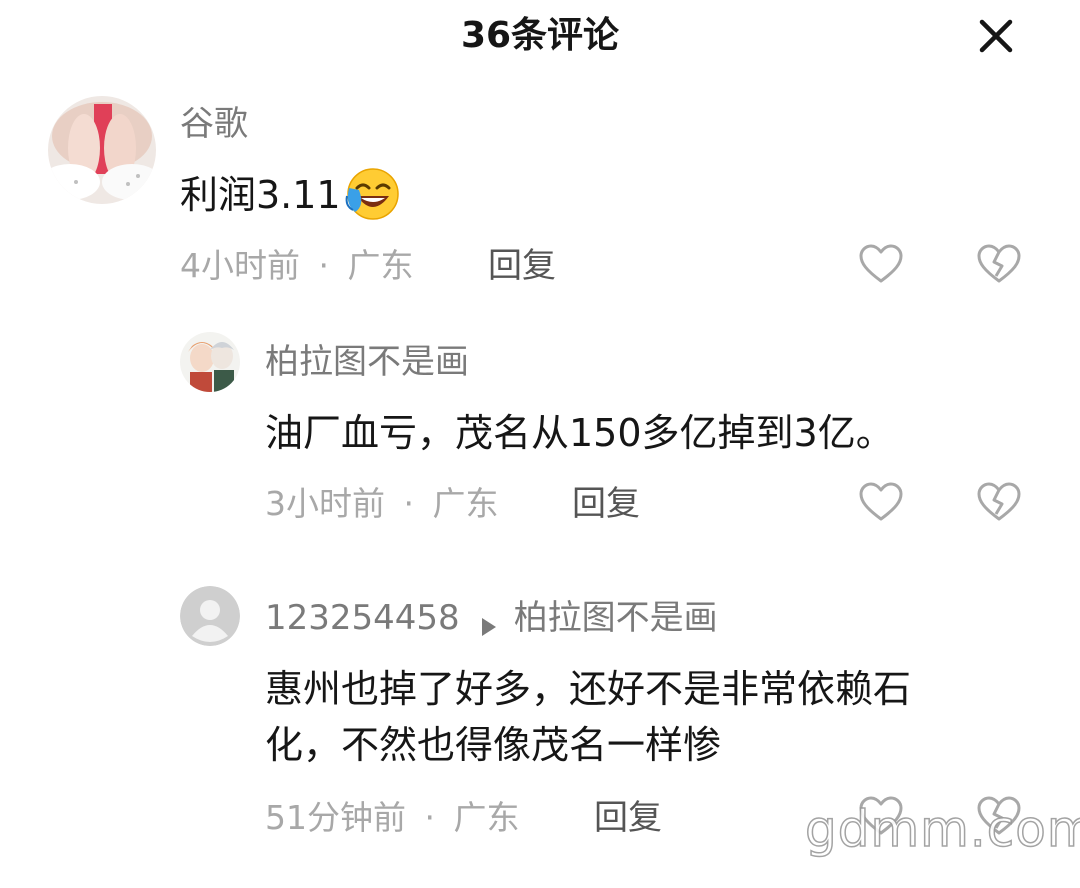 This screenshot has height=888, width=1080. Describe the element at coordinates (942, 829) in the screenshot. I see `watermark: gdmm.com` at that location.